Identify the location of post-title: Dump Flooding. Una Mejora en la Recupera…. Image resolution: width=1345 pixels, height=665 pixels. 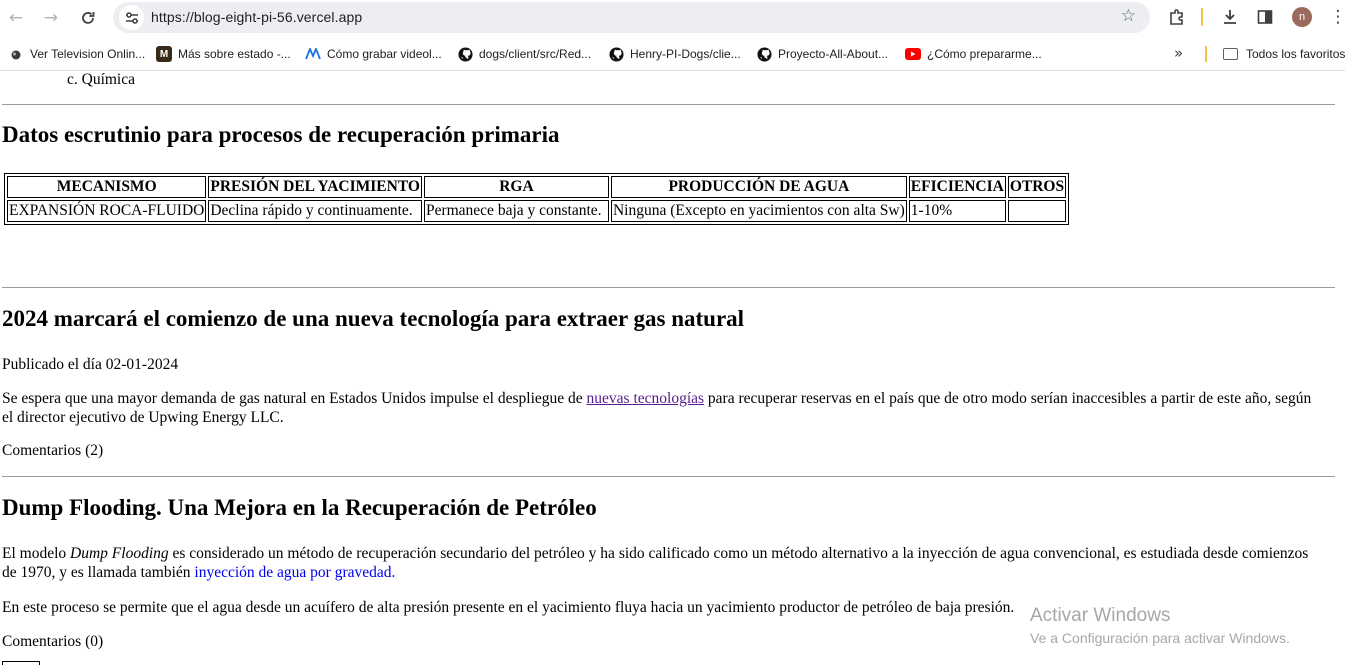
(299, 507).